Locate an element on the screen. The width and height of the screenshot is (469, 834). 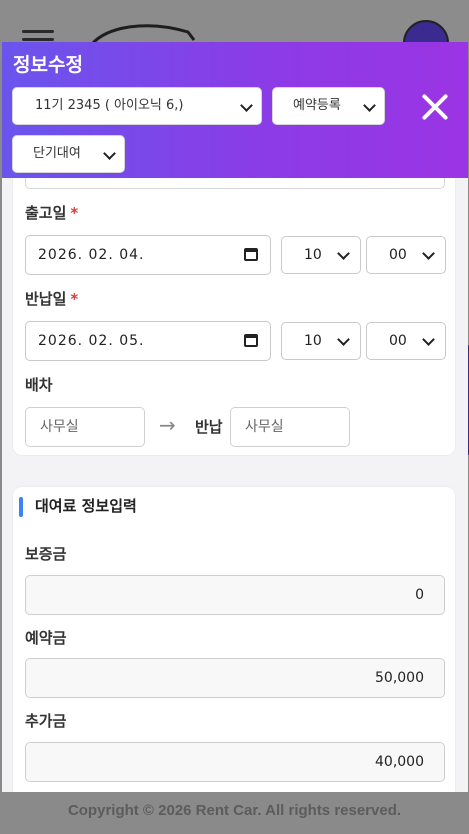
return-place-label: 반납 is located at coordinates (209, 427).